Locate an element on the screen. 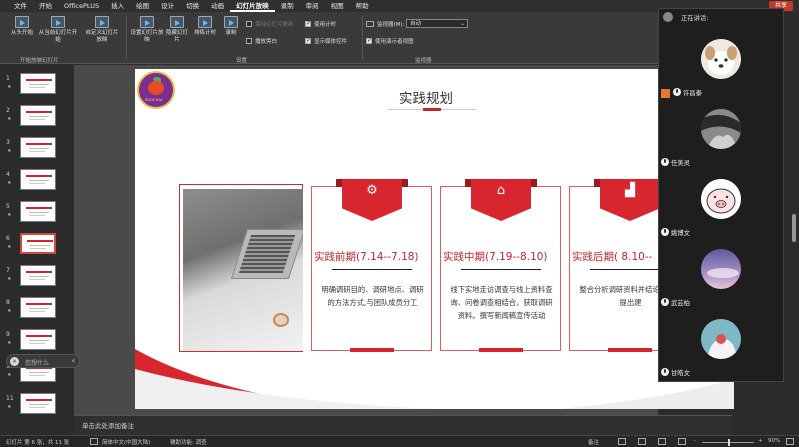  chevron-down-icon: ⌄ is located at coordinates (462, 24).